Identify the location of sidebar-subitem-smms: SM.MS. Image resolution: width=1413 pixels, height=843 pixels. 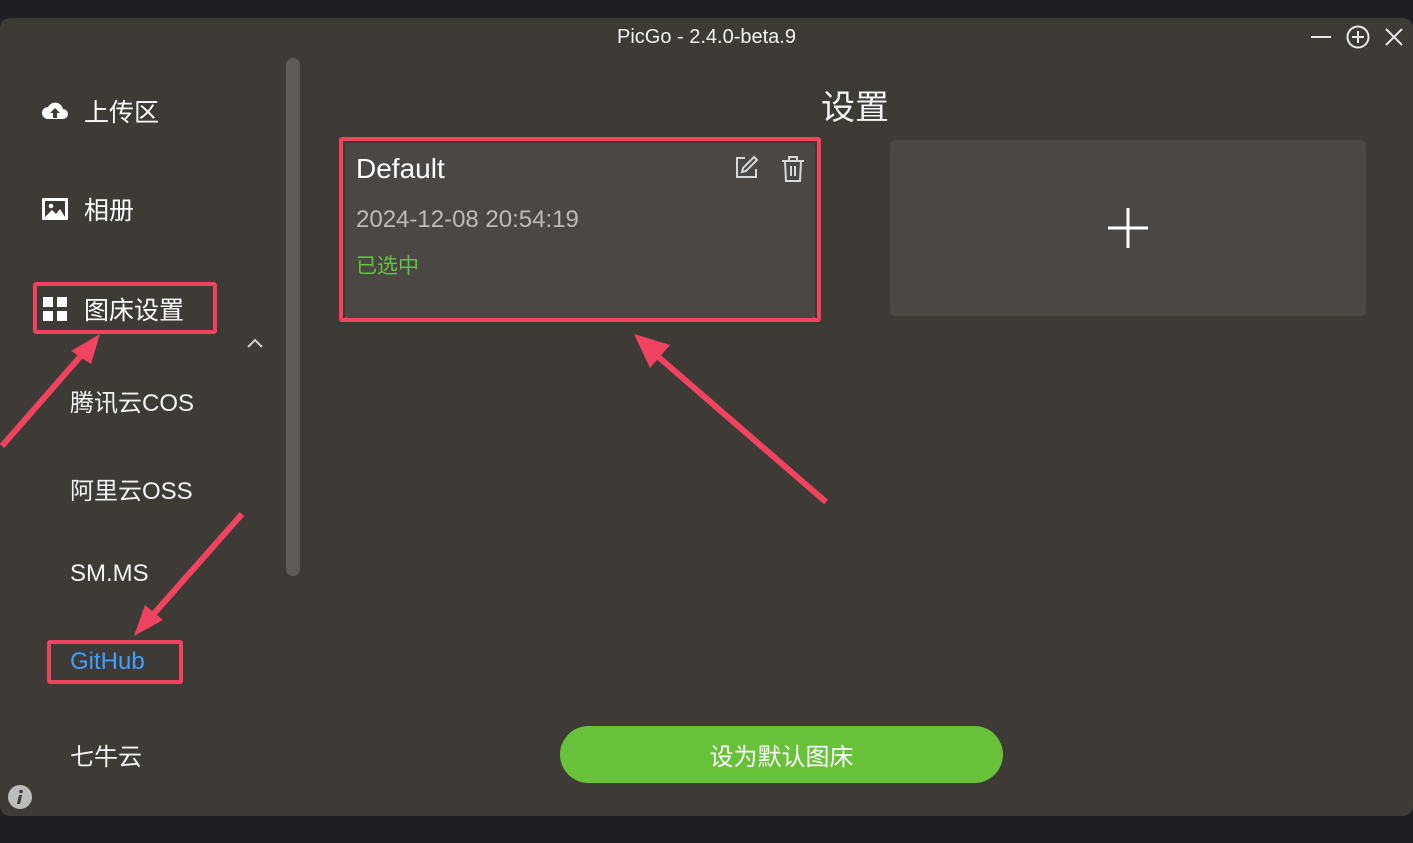
(109, 574).